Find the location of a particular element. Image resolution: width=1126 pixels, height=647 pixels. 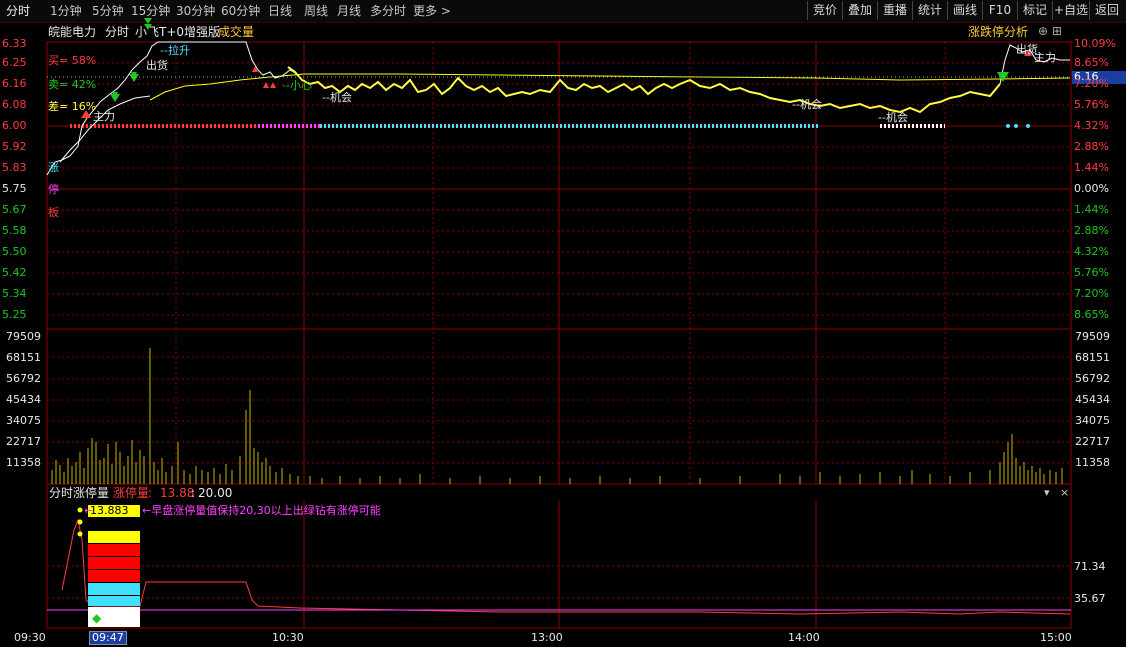

jihui-label-2: --机会 is located at coordinates (807, 104).